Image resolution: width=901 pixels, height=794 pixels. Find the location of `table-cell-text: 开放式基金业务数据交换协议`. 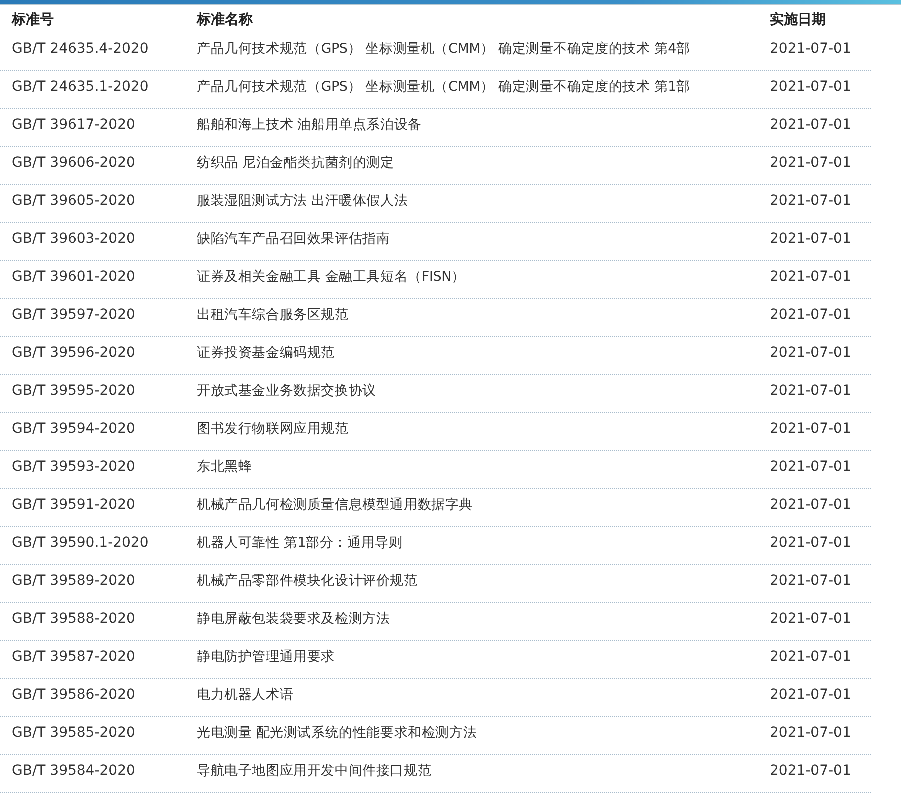

table-cell-text: 开放式基金业务数据交换协议 is located at coordinates (287, 390).